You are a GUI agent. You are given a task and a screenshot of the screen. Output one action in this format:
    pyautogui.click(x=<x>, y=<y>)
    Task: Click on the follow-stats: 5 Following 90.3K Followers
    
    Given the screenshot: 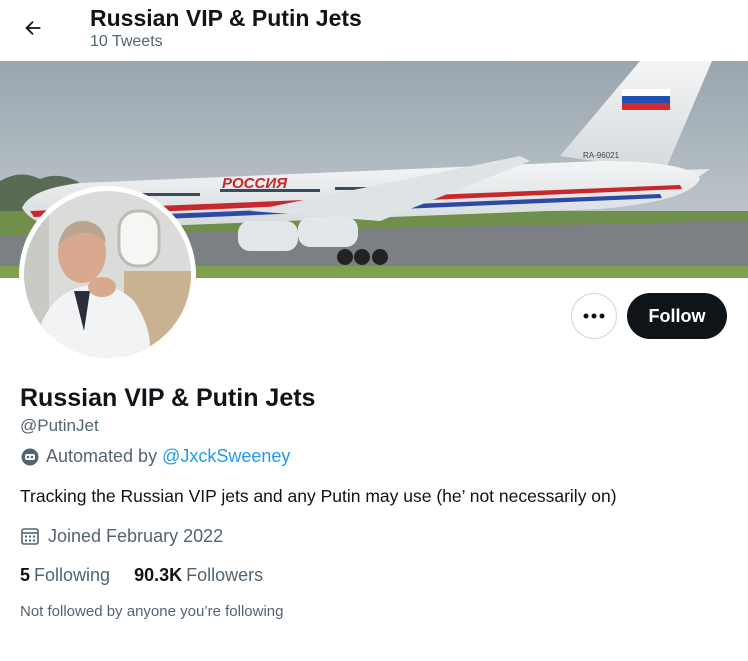 What is the action you would take?
    pyautogui.click(x=153, y=575)
    